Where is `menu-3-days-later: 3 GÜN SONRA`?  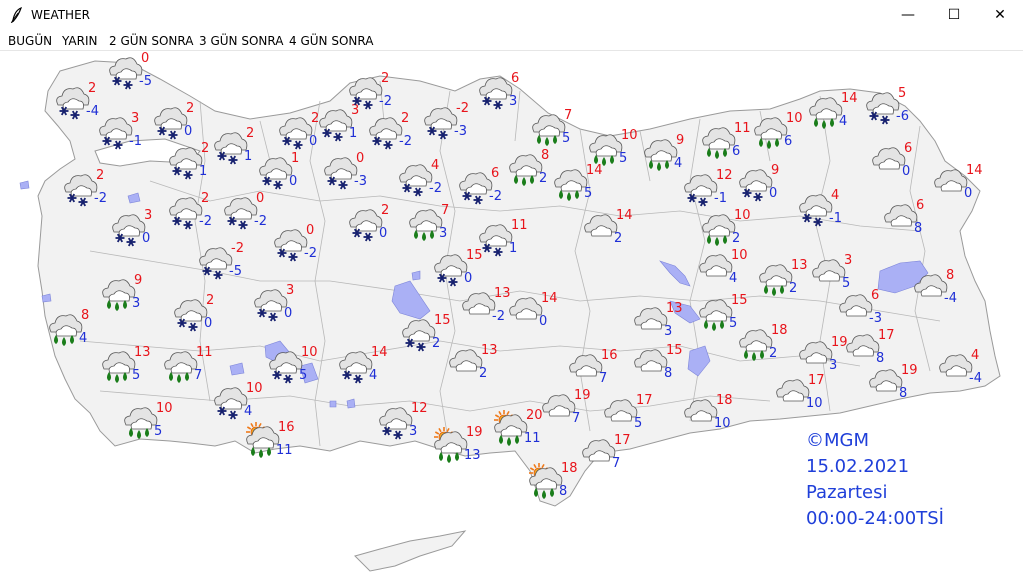
menu-3-days-later: 3 GÜN SONRA is located at coordinates (241, 41).